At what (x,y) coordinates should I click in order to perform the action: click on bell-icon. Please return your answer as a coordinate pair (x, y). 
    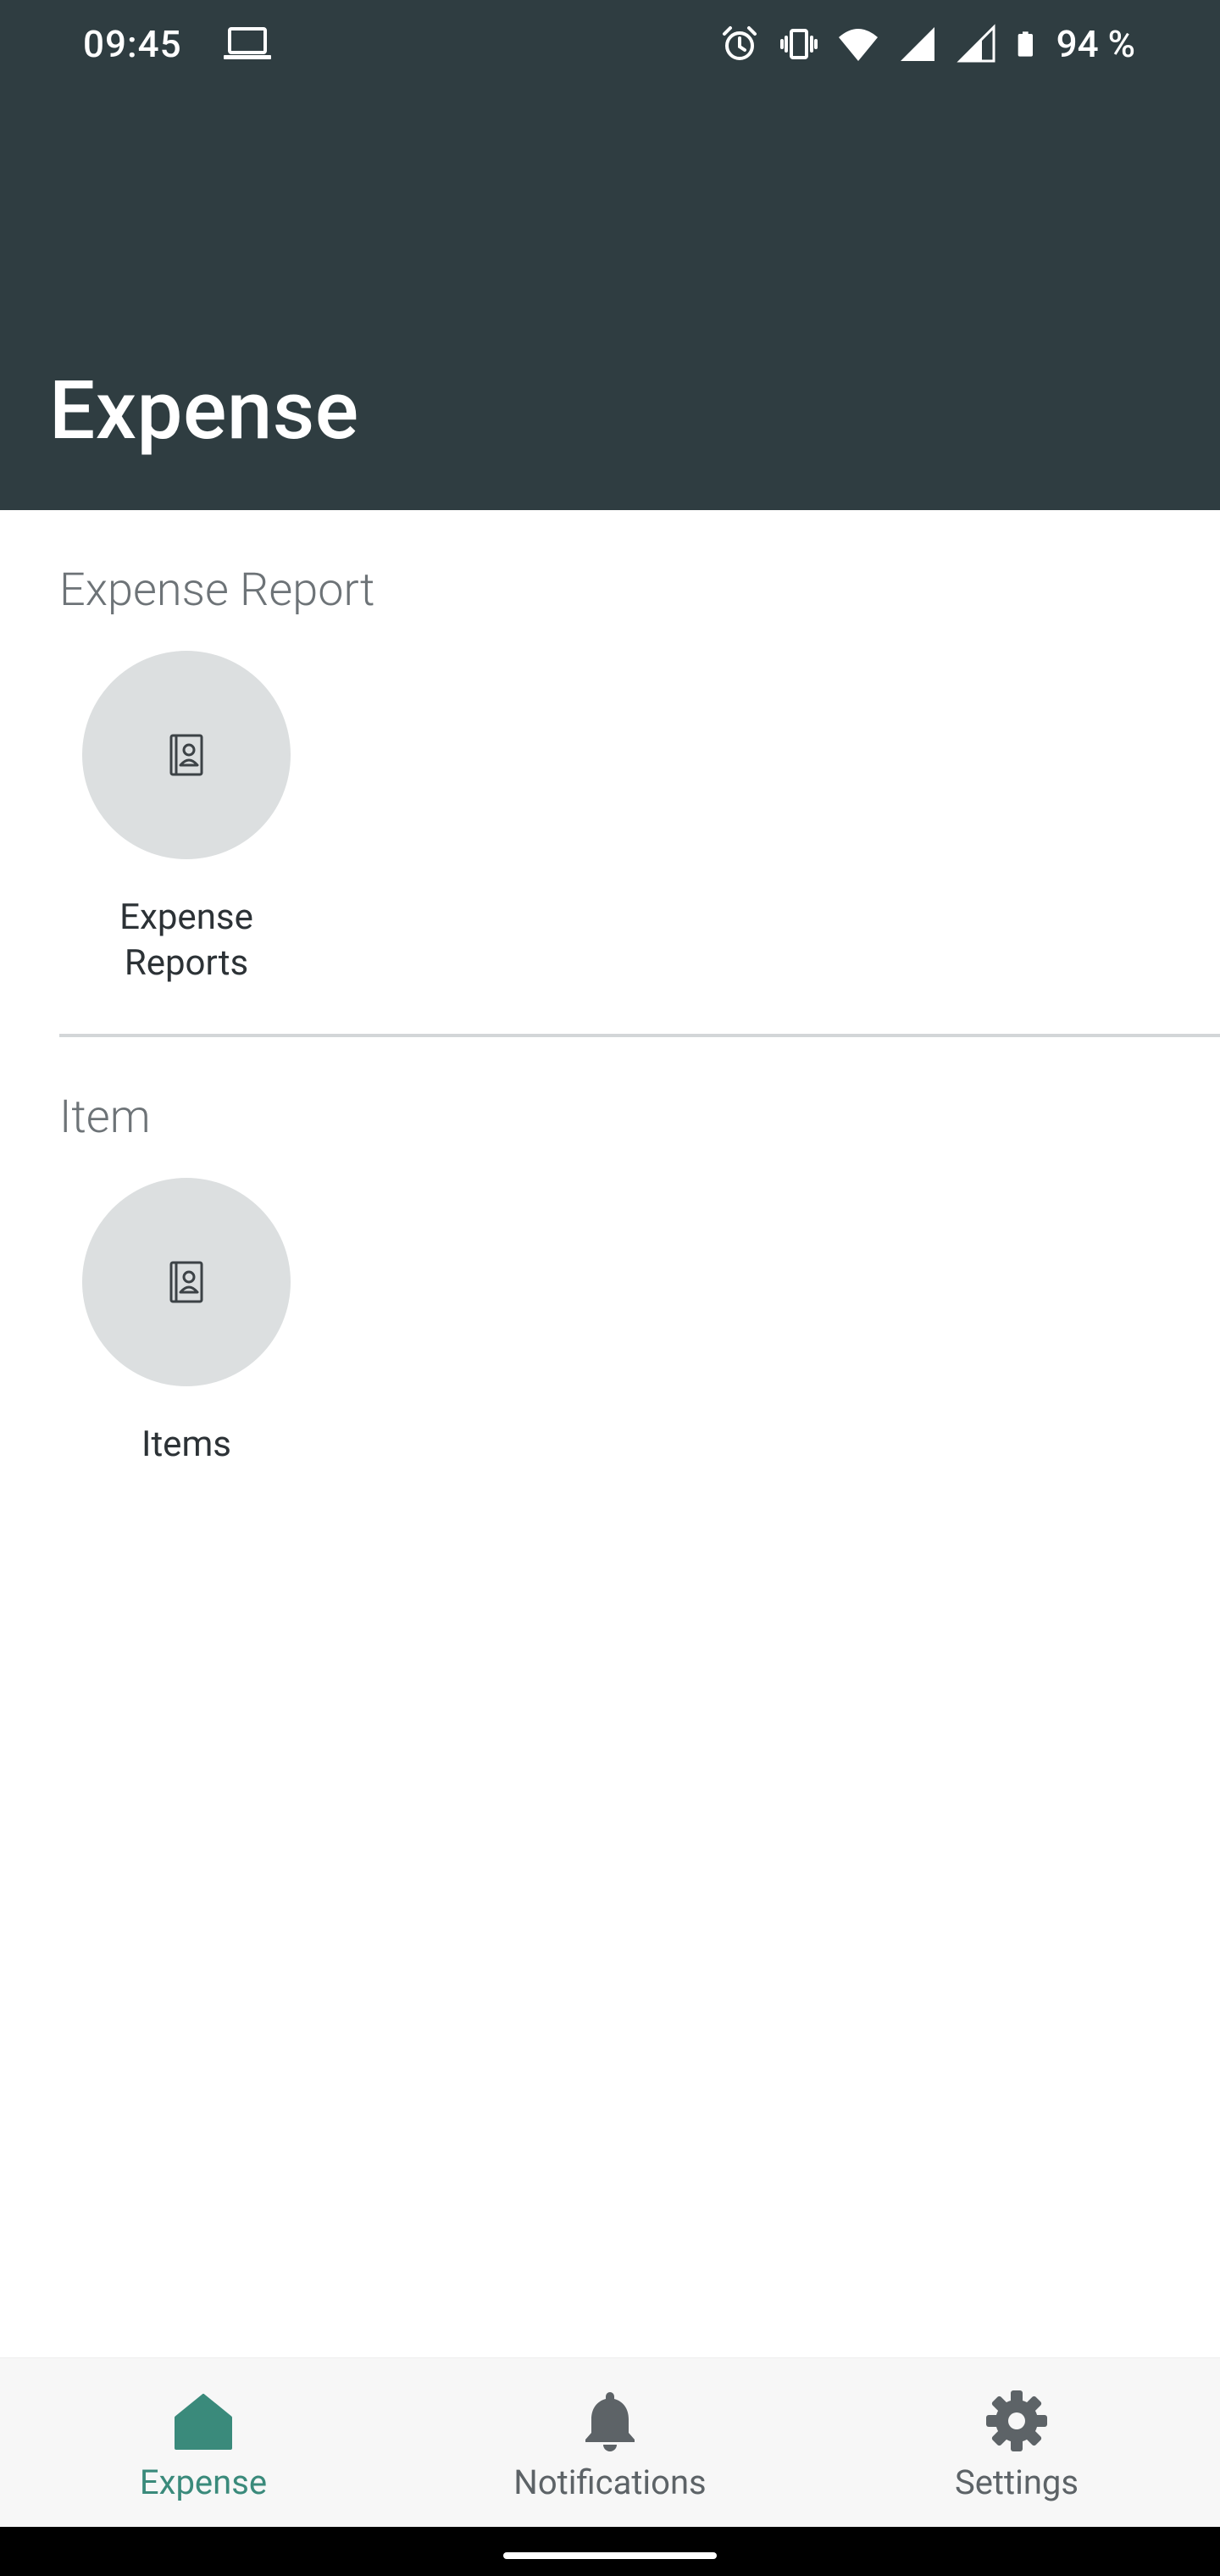
    Looking at the image, I should click on (610, 2421).